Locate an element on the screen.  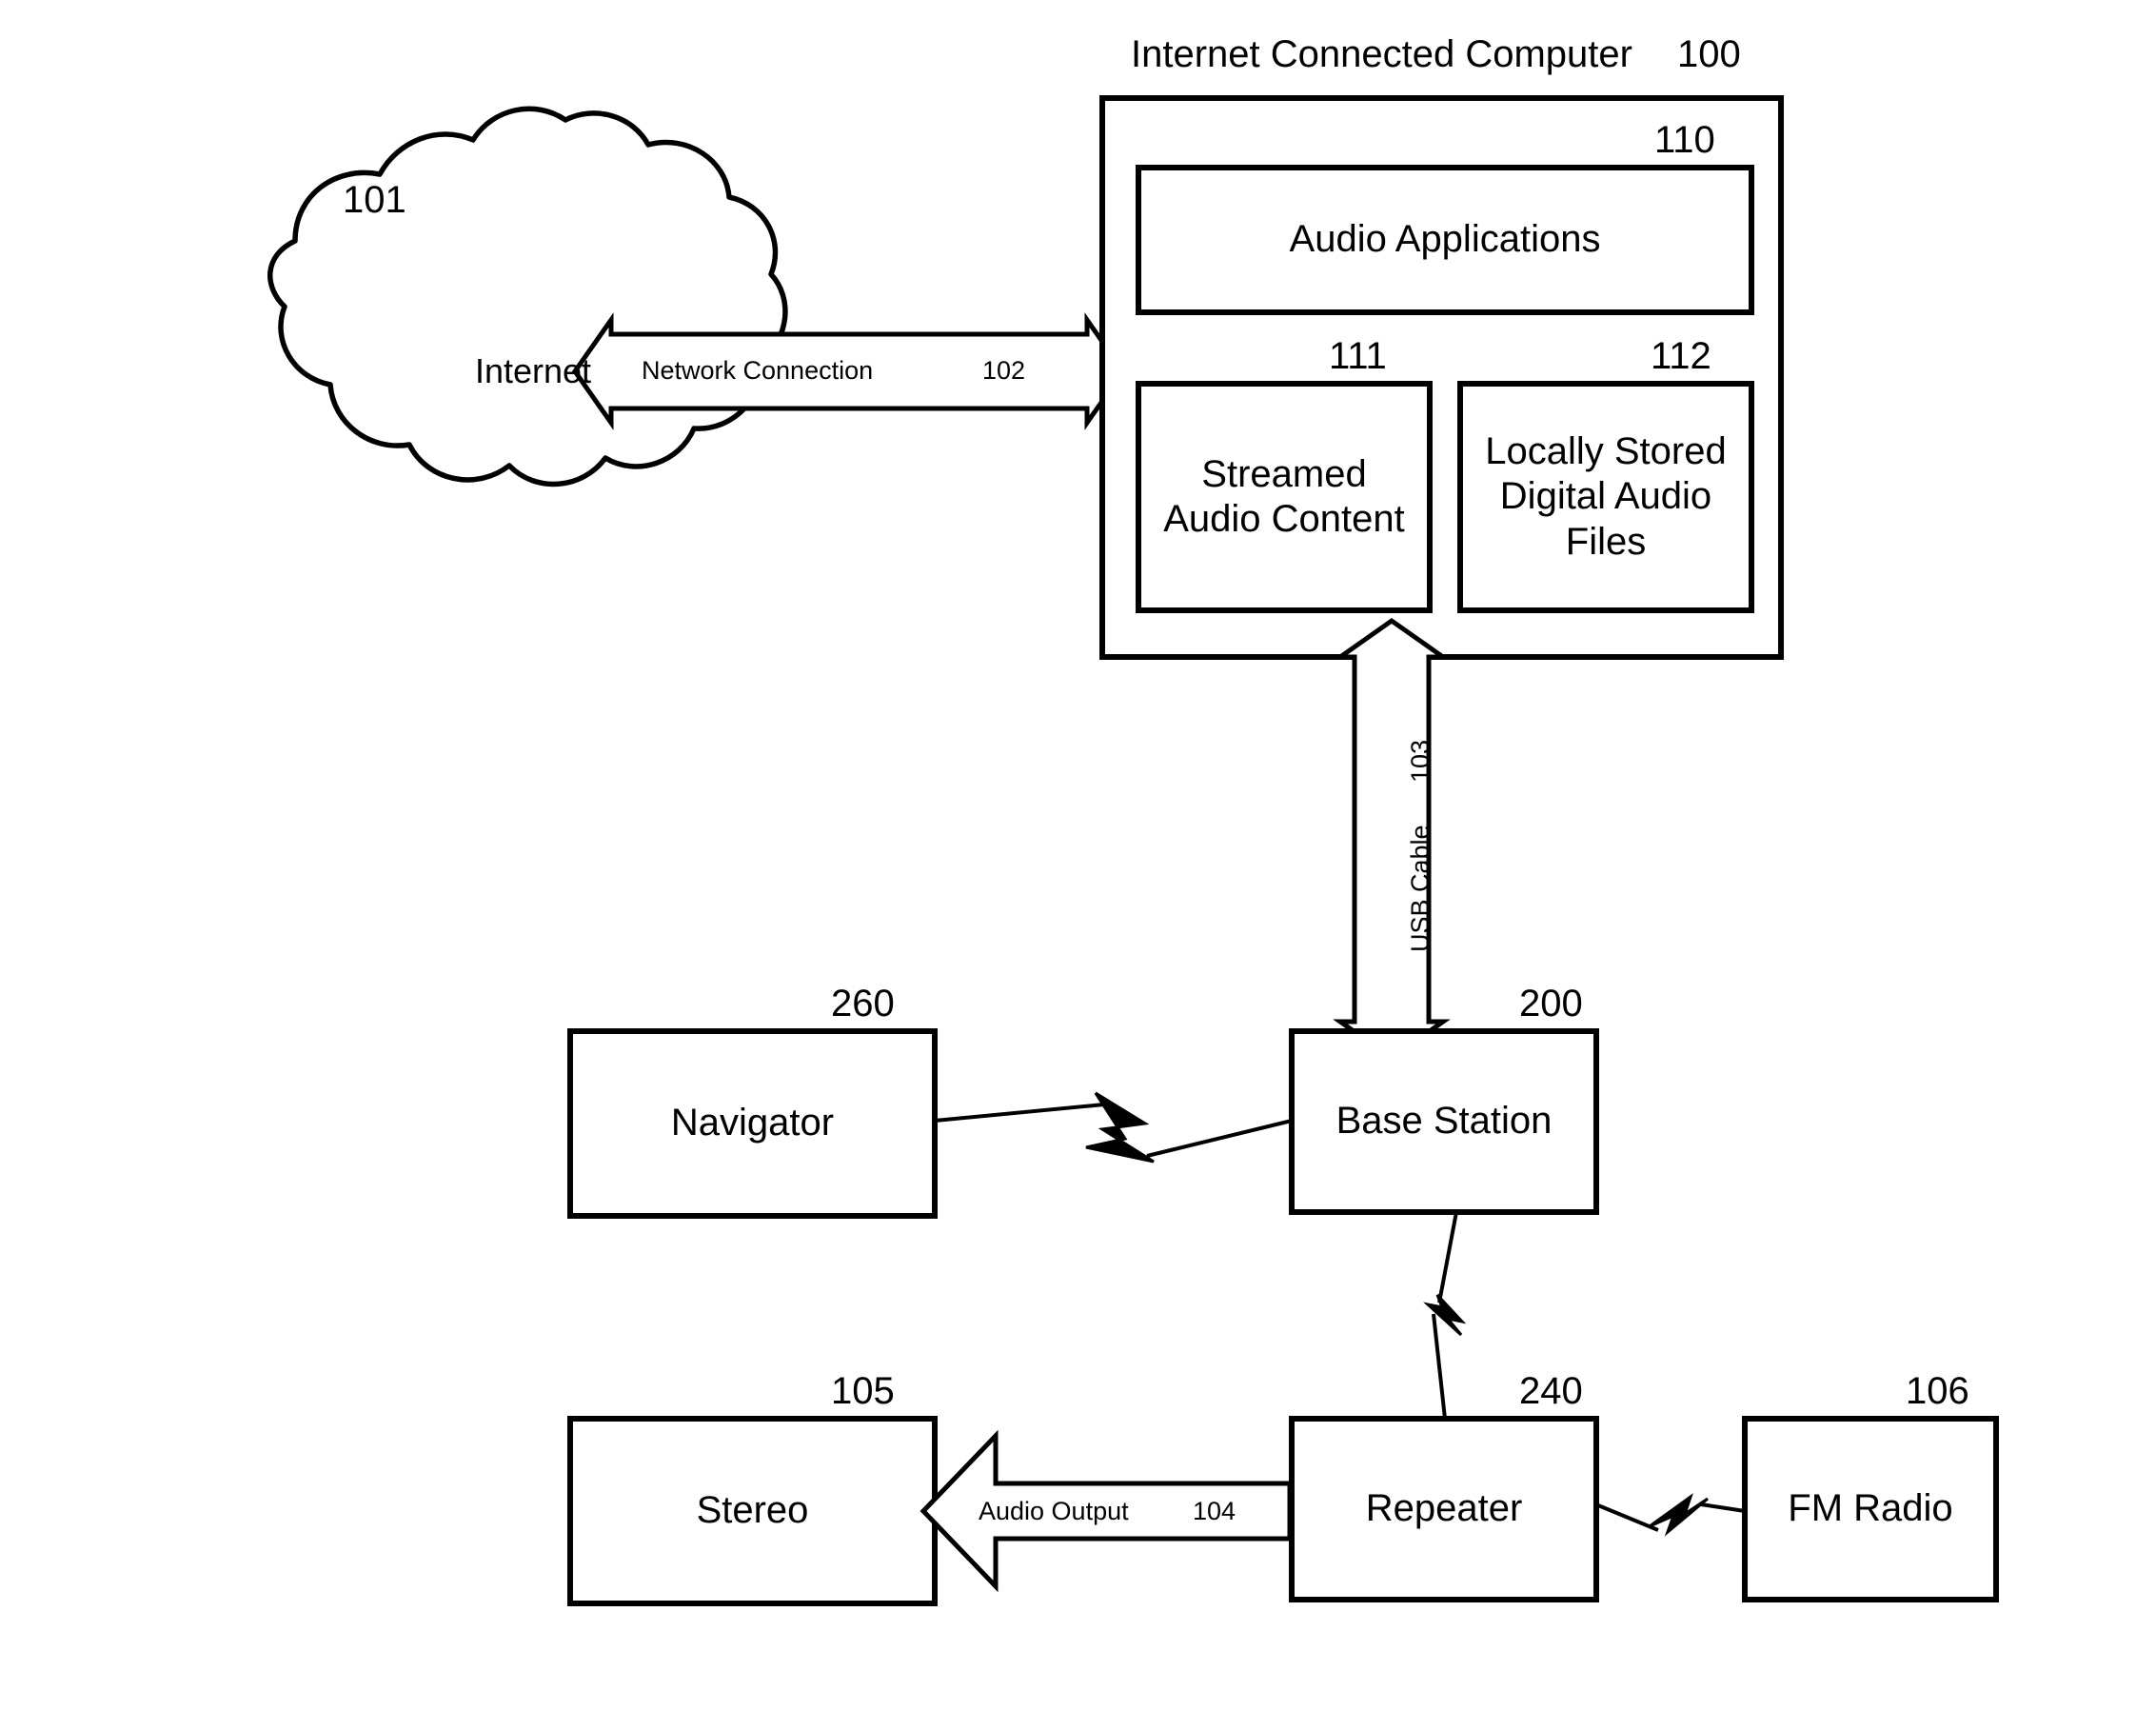
audio-applications-ref-110: 110 is located at coordinates (1684, 140).